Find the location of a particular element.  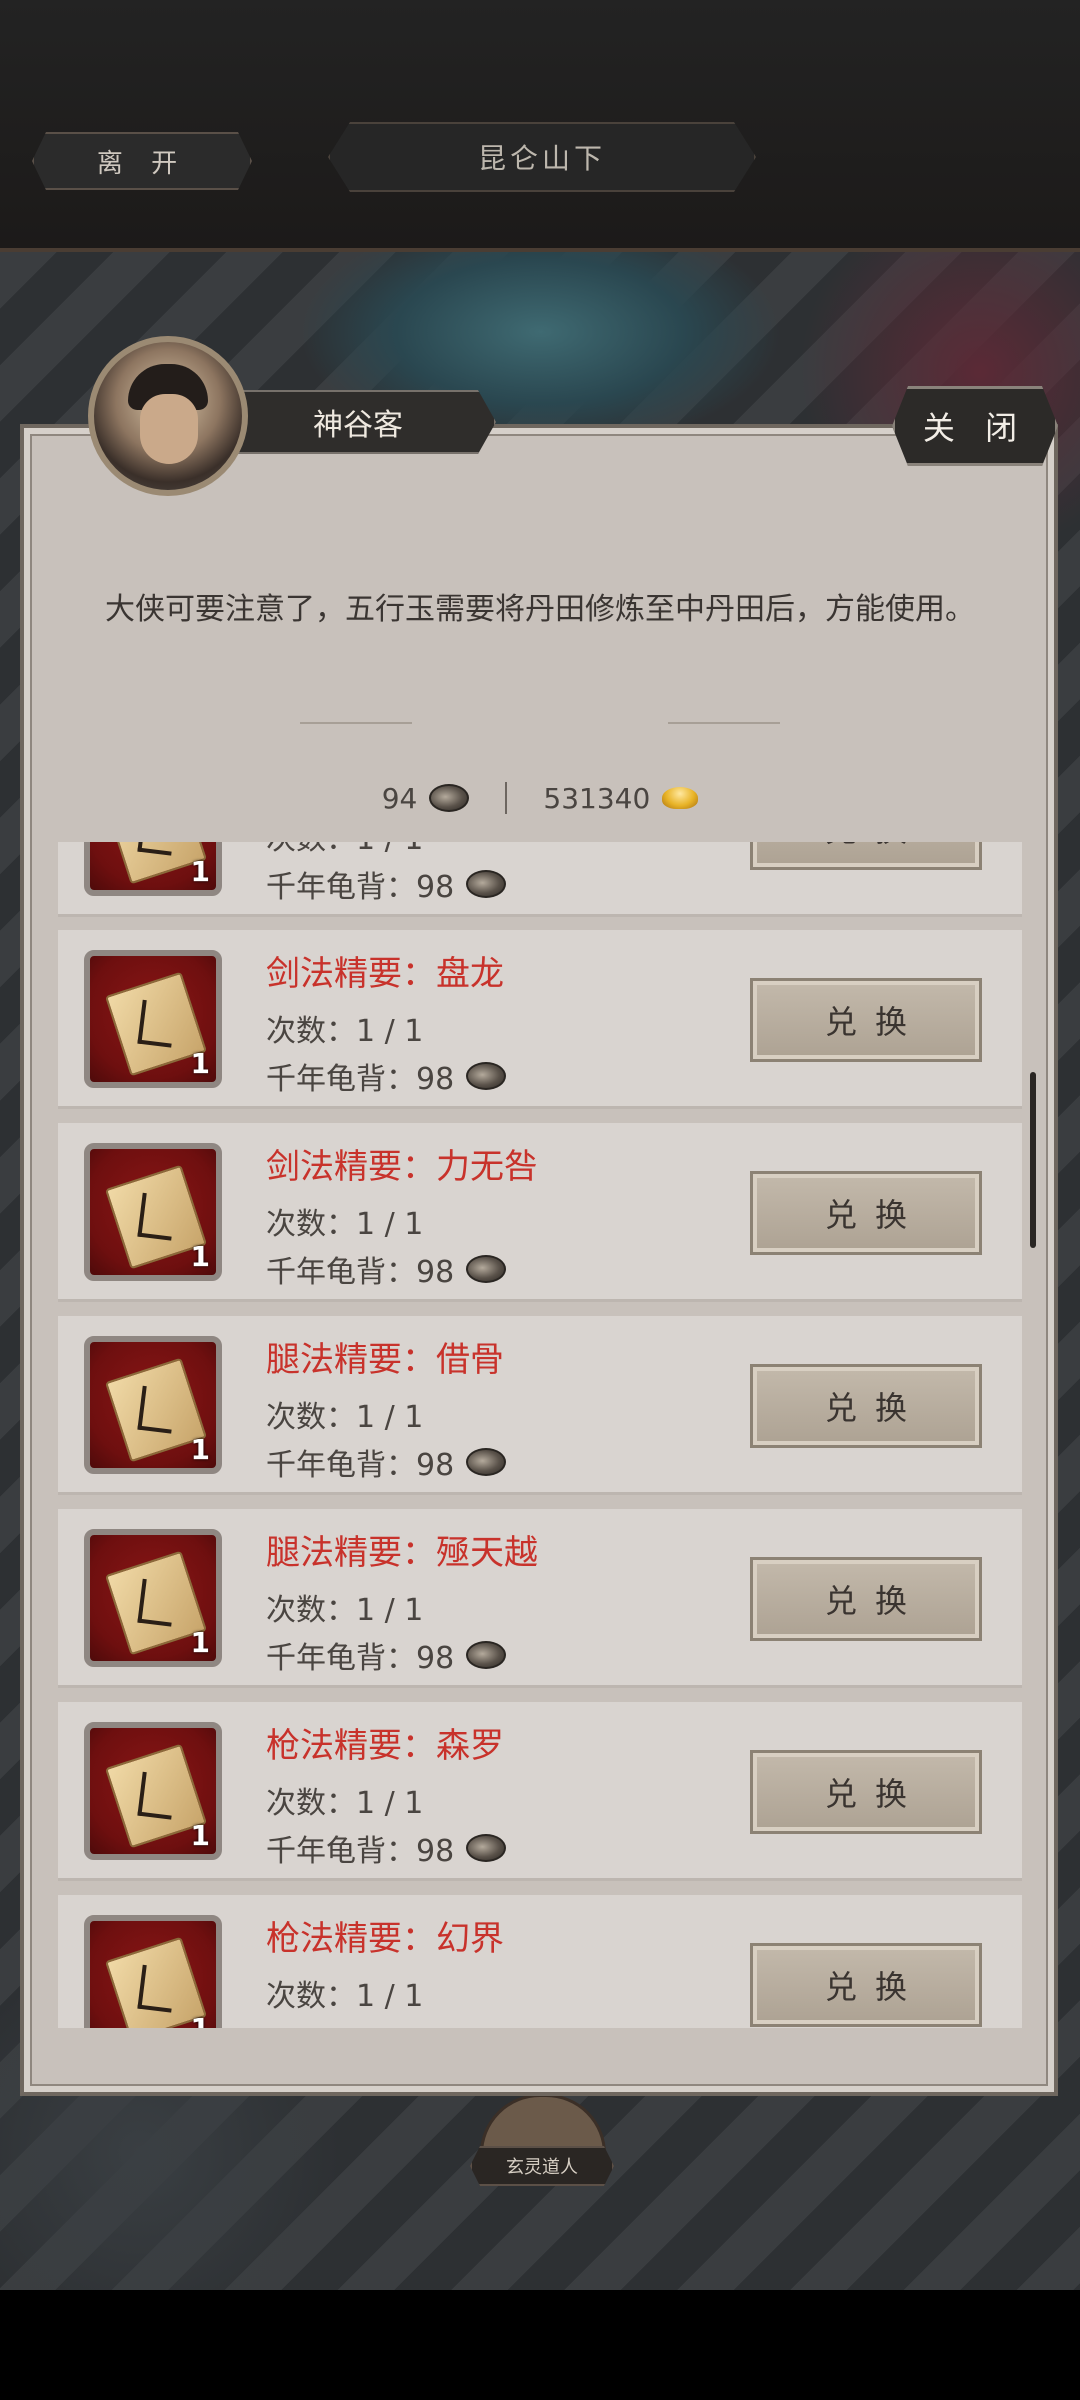

divider-right is located at coordinates (724, 723).